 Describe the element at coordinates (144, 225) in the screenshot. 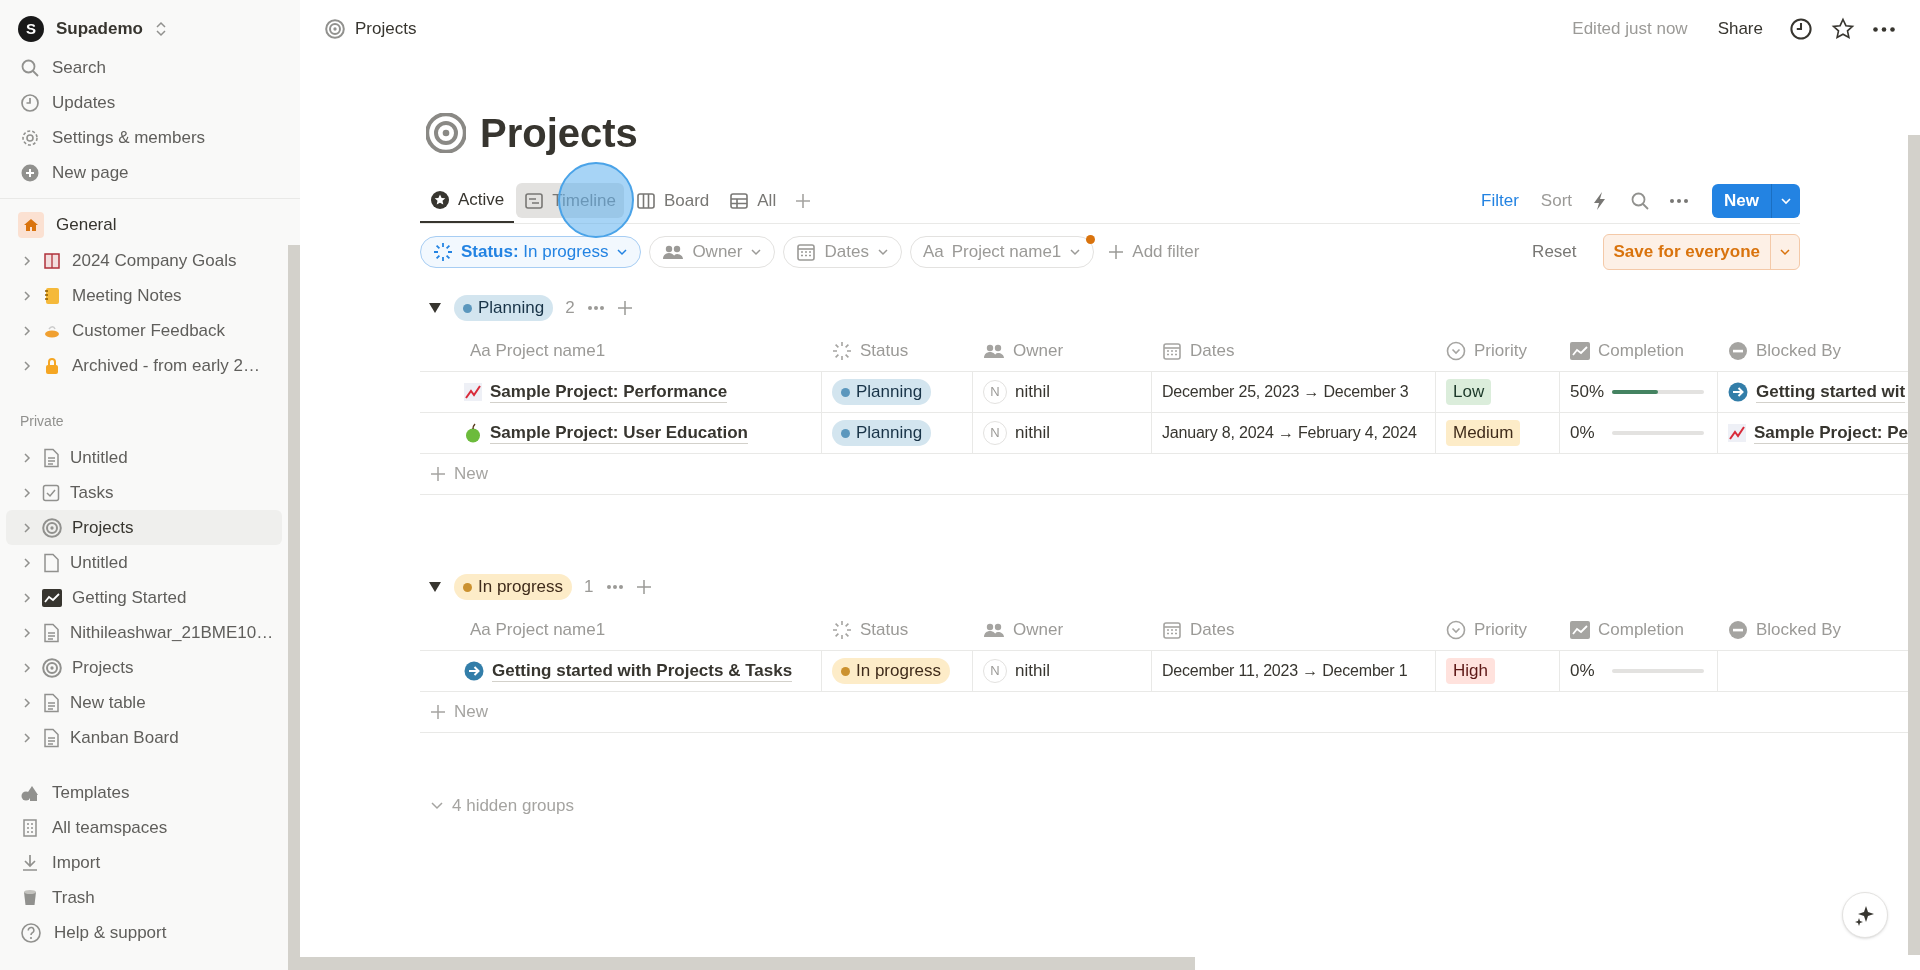

I see `teamspace-header: General` at that location.